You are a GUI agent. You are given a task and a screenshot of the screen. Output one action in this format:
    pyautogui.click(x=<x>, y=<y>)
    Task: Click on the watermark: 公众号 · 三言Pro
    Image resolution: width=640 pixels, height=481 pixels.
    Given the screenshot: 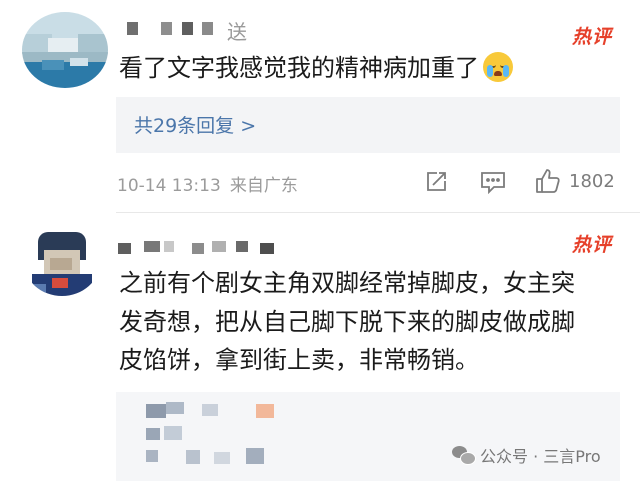 What is the action you would take?
    pyautogui.click(x=526, y=455)
    